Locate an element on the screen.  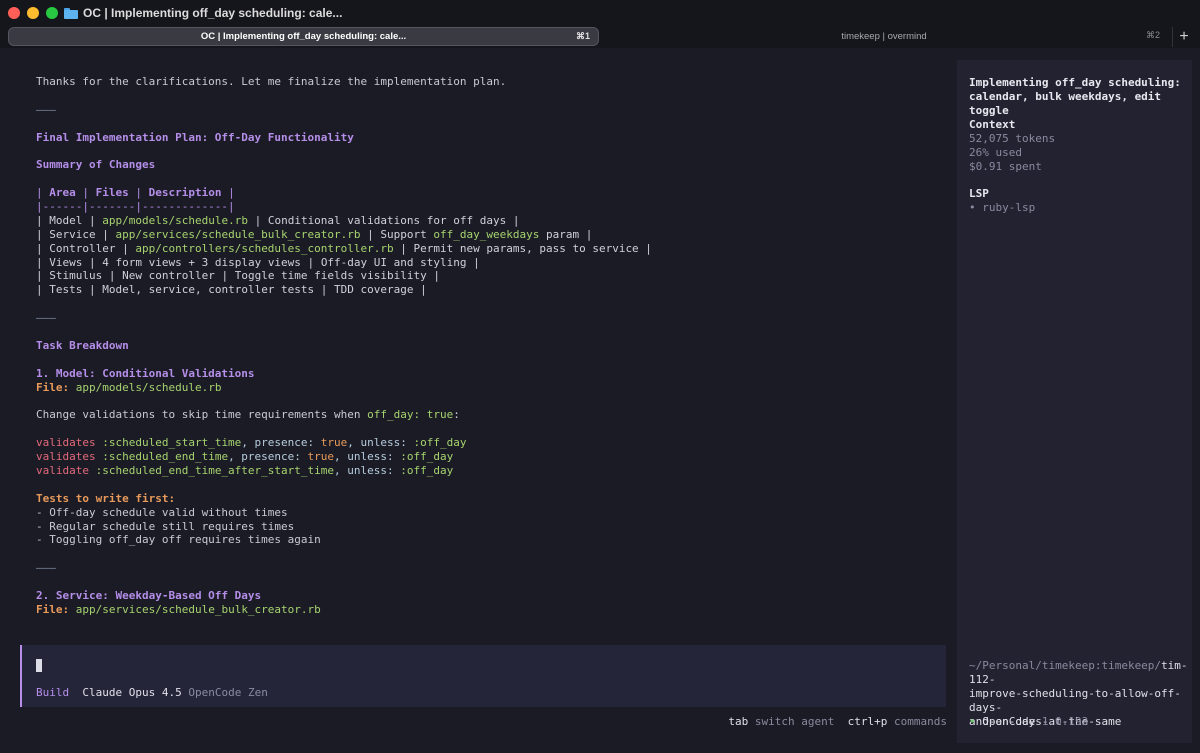
summary-heading: Summary of Changes is located at coordinates (96, 165).